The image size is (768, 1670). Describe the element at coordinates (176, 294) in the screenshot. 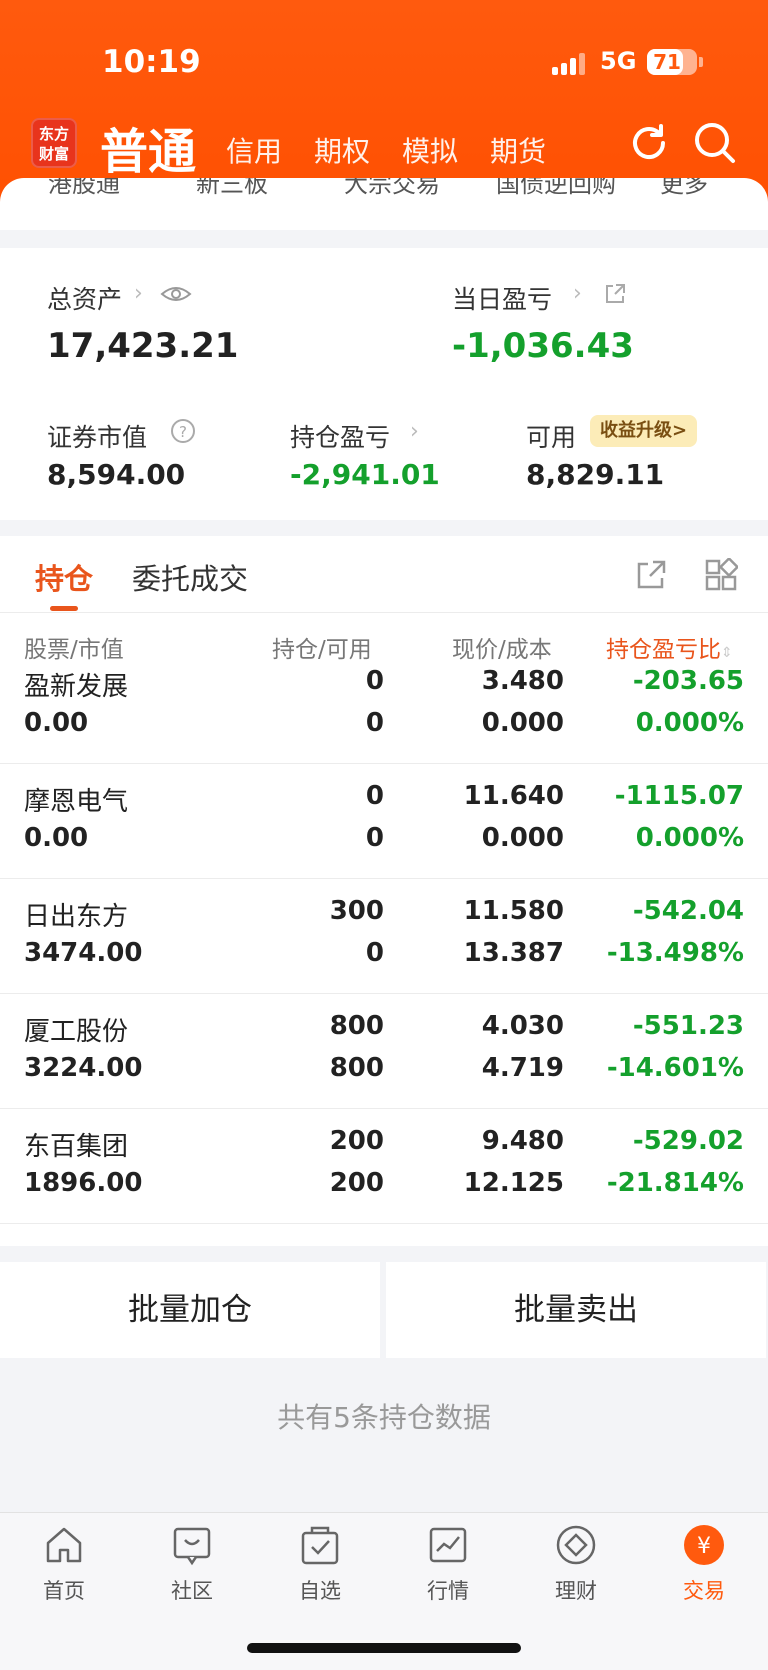

I see `eye-icon` at that location.